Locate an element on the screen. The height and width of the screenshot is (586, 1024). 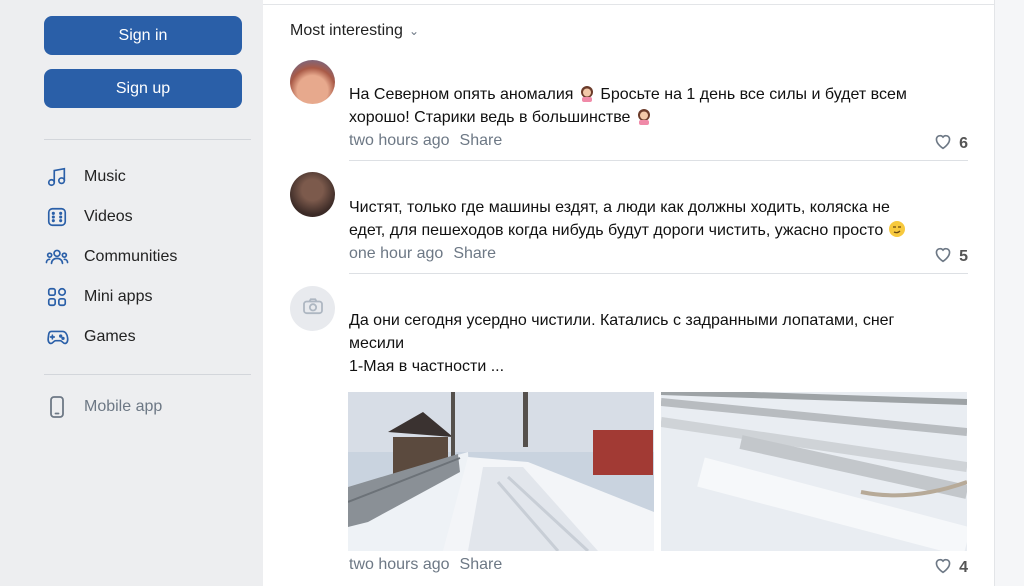
like-button: 6 is located at coordinates (950, 143).